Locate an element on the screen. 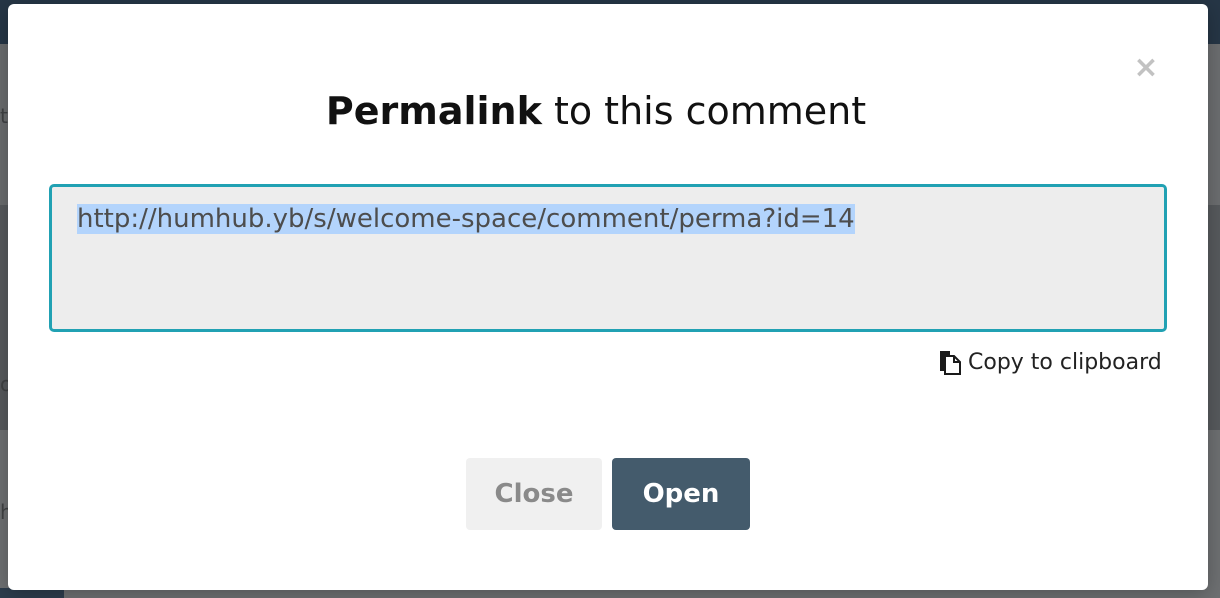 The width and height of the screenshot is (1220, 598). copy-to-clipboard-link: Copy to clipboard is located at coordinates (1050, 362).